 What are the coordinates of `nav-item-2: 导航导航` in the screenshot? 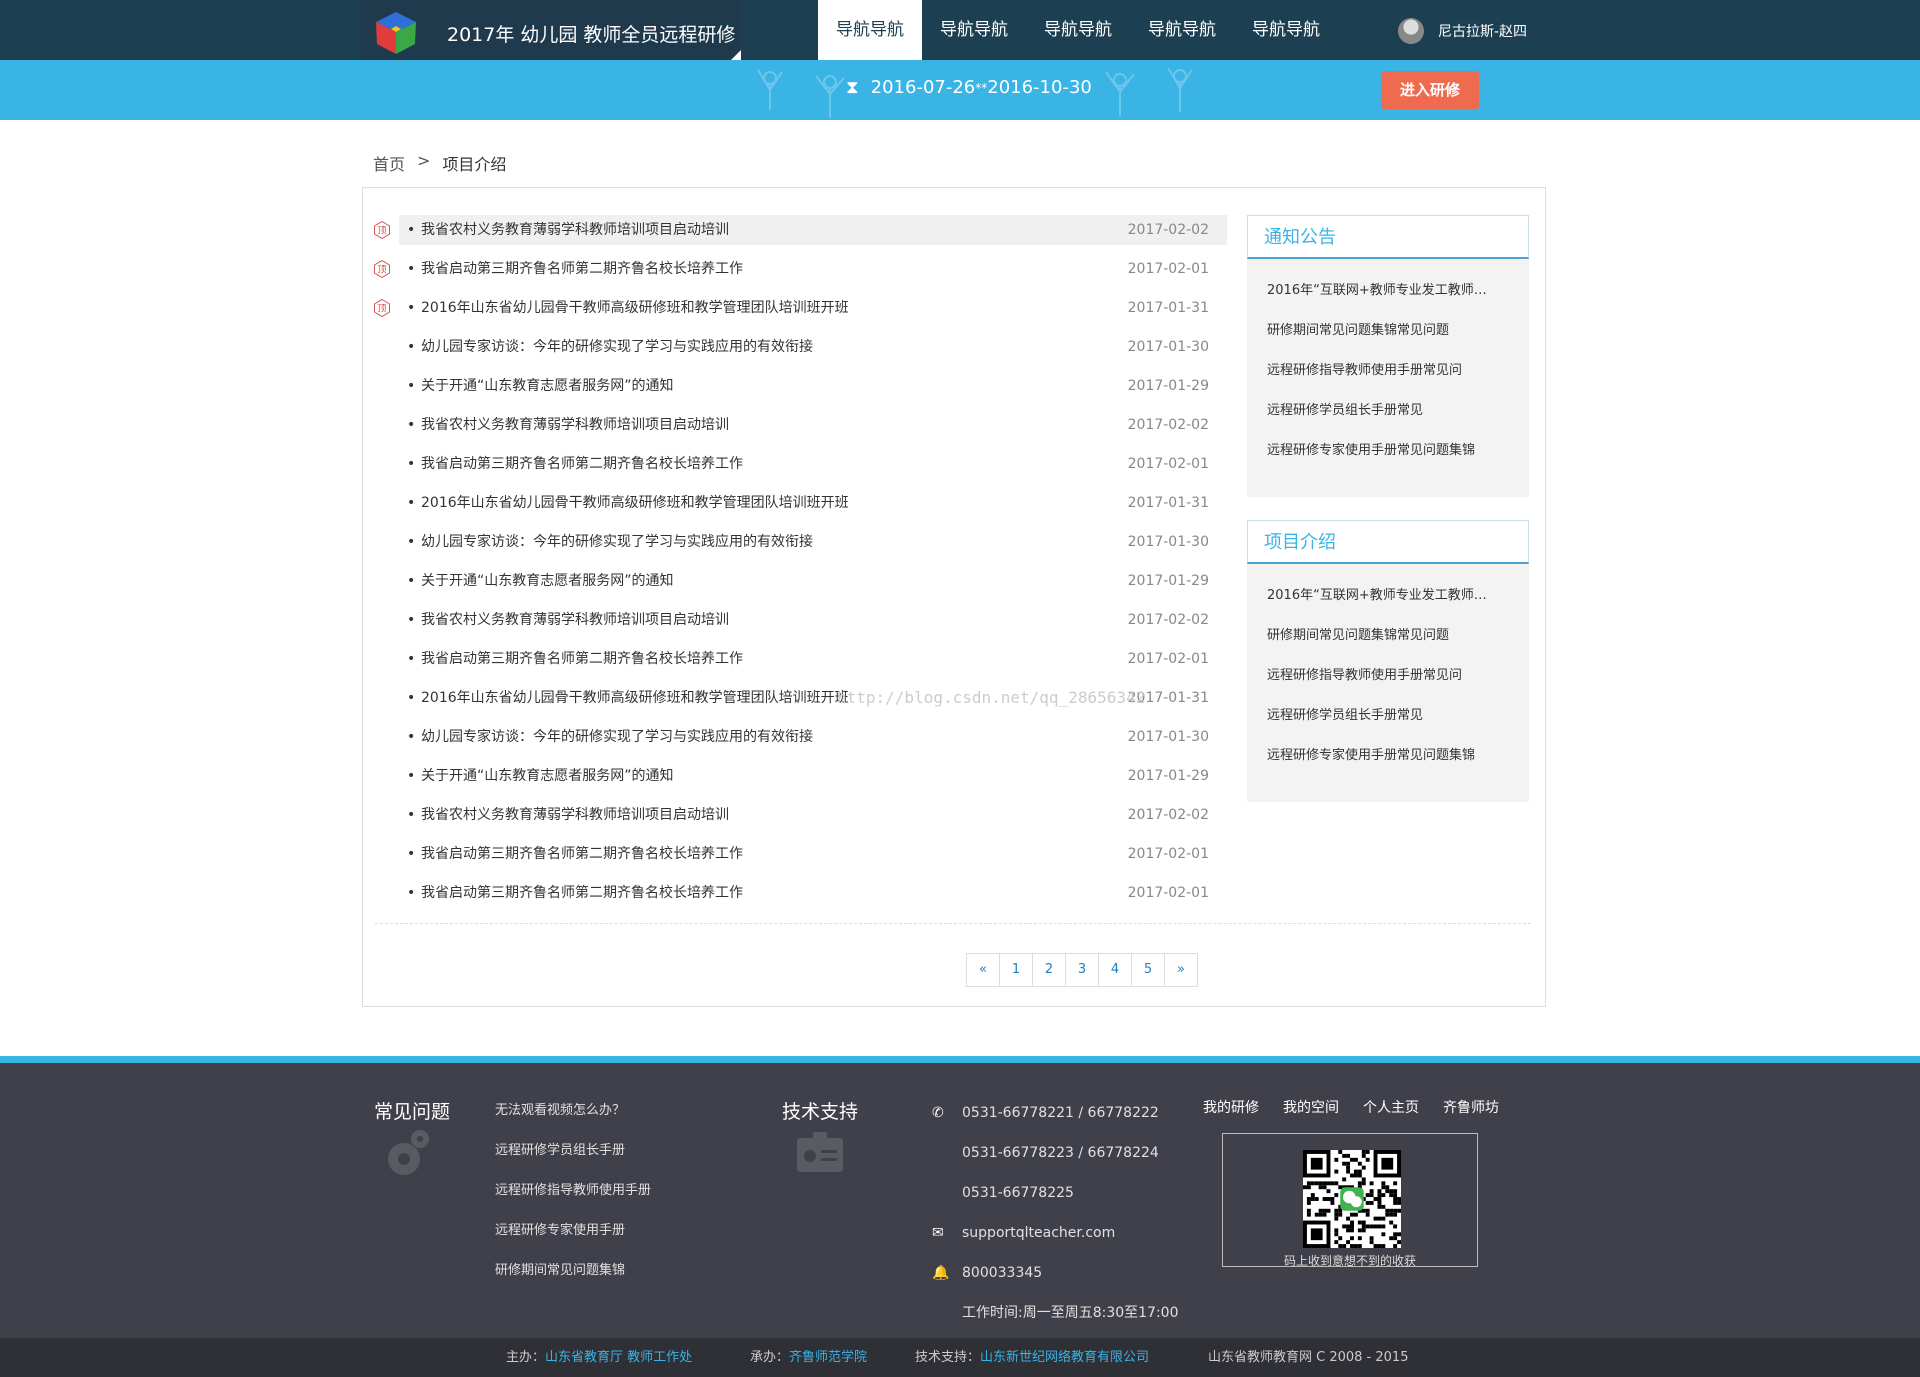 It's located at (974, 30).